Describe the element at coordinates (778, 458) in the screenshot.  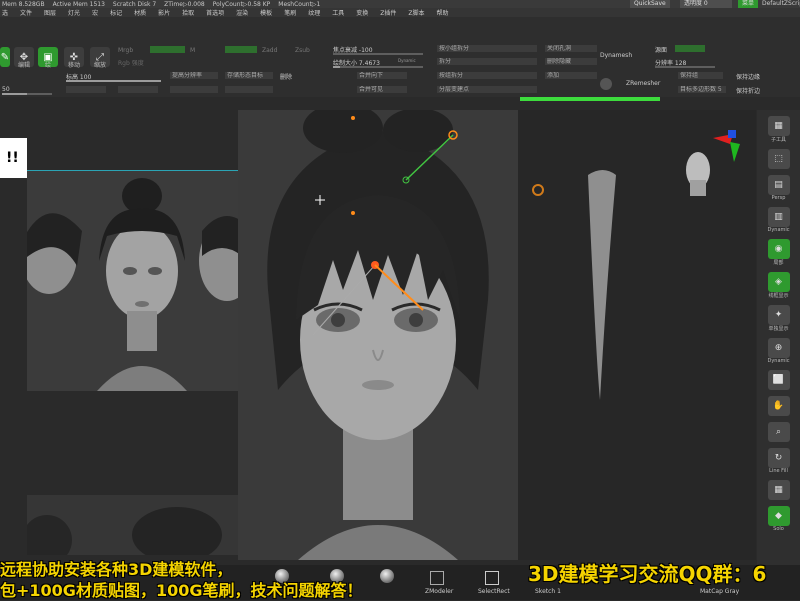
I see `rotate-view-button: ↻` at that location.